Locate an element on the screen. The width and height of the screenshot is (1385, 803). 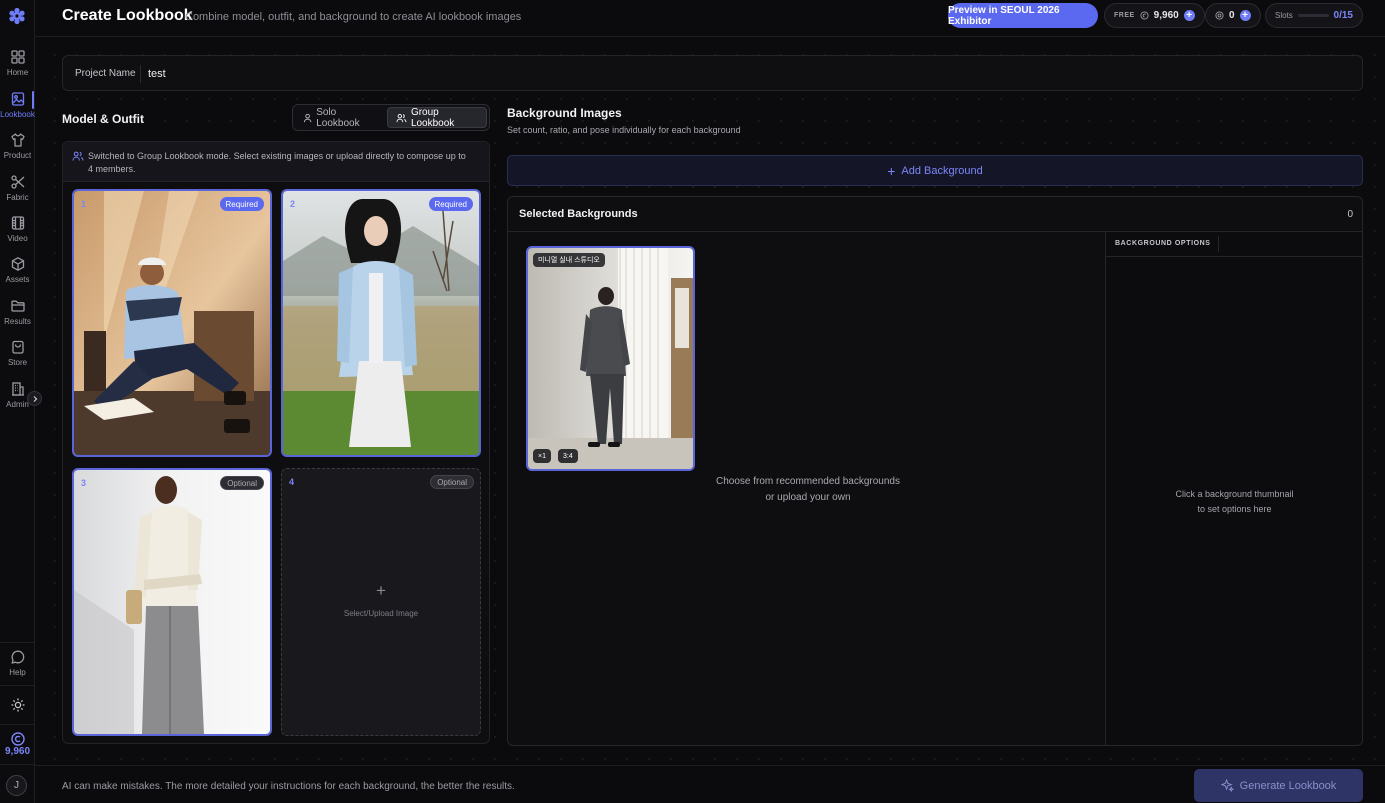
shirt-icon is located at coordinates (18, 140).